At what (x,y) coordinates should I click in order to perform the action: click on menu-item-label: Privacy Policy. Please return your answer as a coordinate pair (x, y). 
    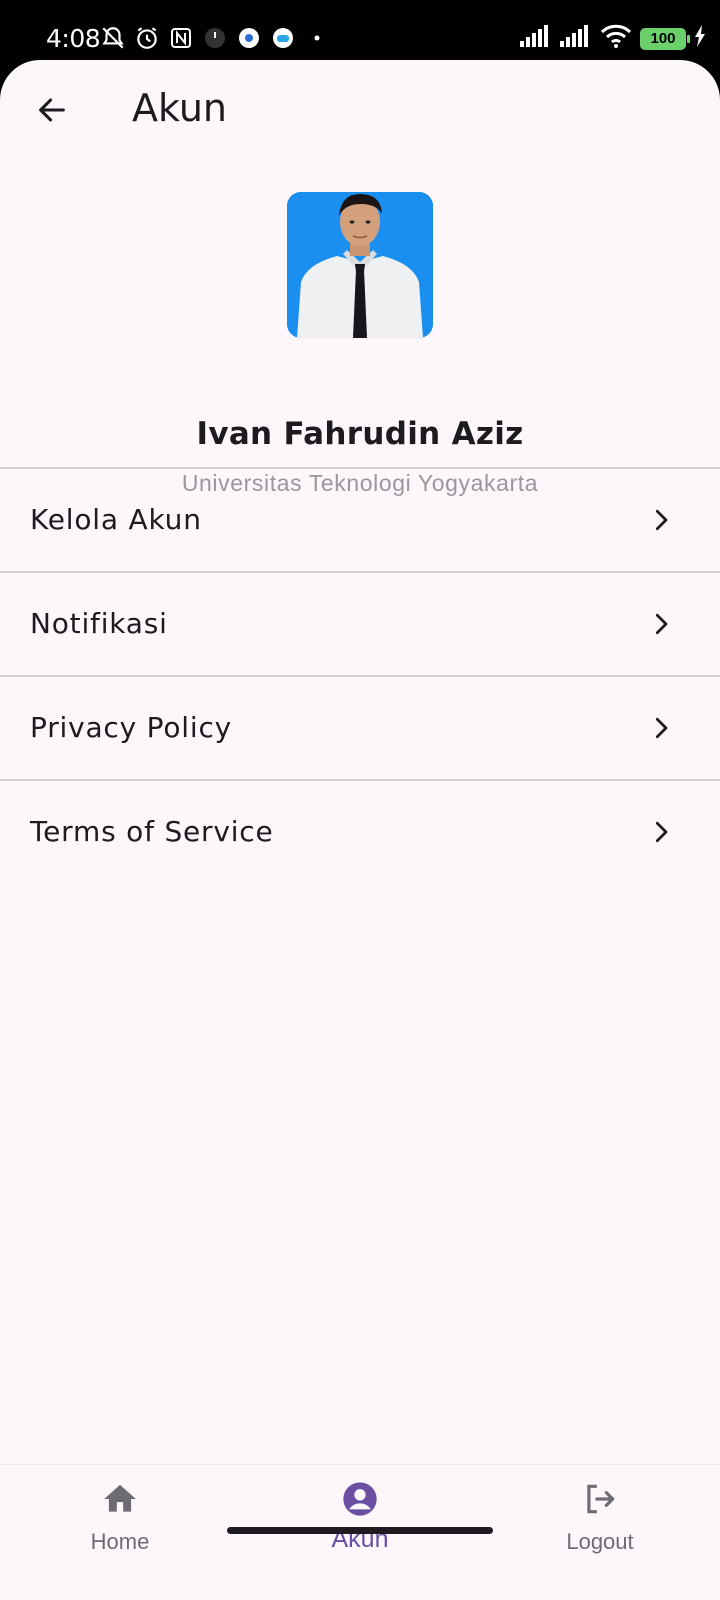
    Looking at the image, I should click on (131, 727).